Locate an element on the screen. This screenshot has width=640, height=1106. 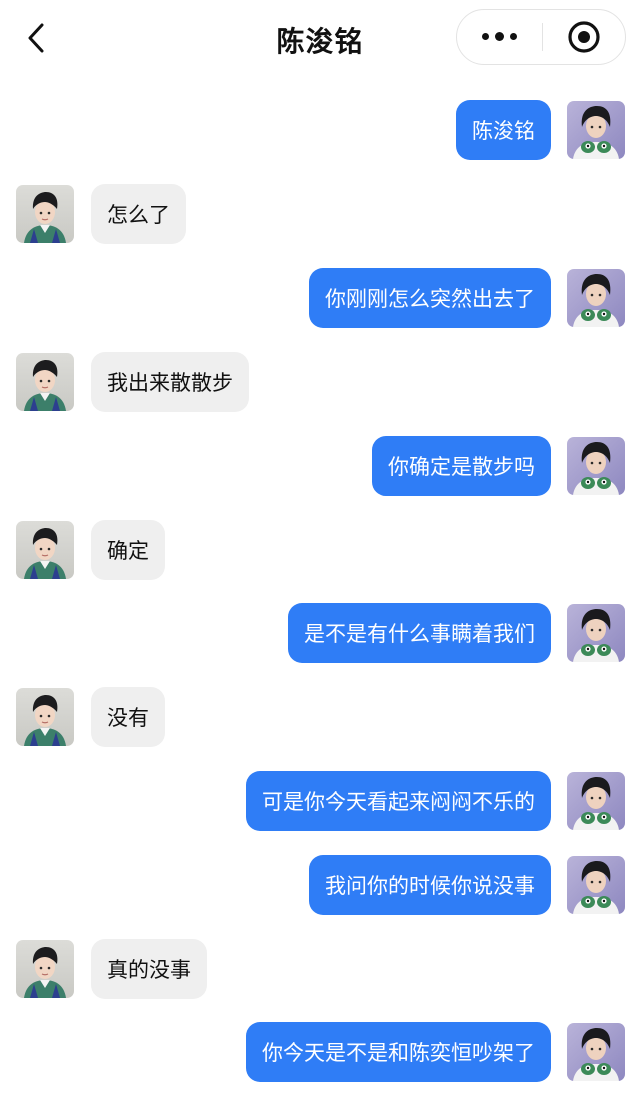
message-bubble-outgoing: 你刚刚怎么突然出去了 is located at coordinates (430, 298).